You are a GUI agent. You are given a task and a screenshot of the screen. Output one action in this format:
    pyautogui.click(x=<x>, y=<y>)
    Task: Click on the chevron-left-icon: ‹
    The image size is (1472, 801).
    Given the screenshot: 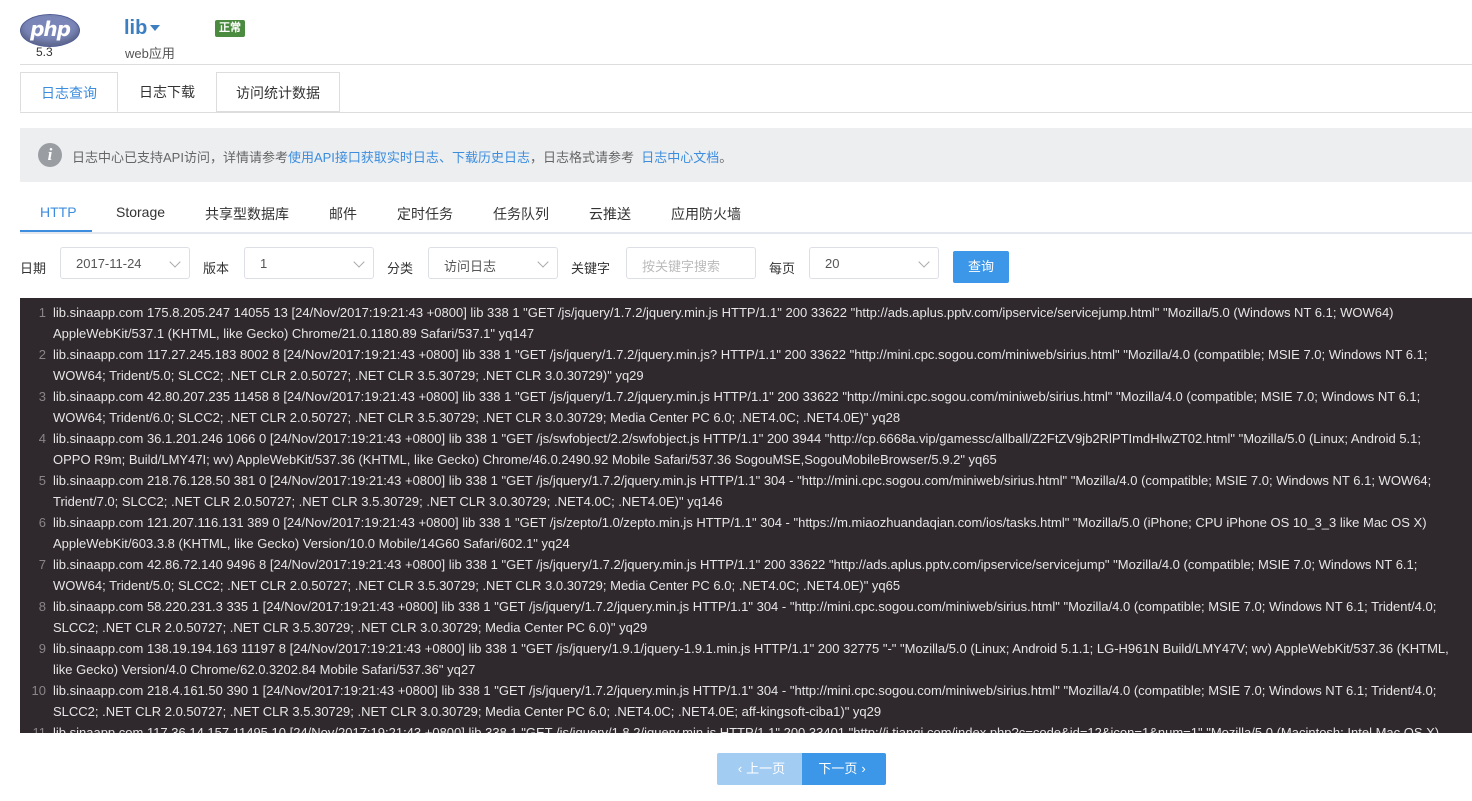 What is the action you would take?
    pyautogui.click(x=740, y=768)
    